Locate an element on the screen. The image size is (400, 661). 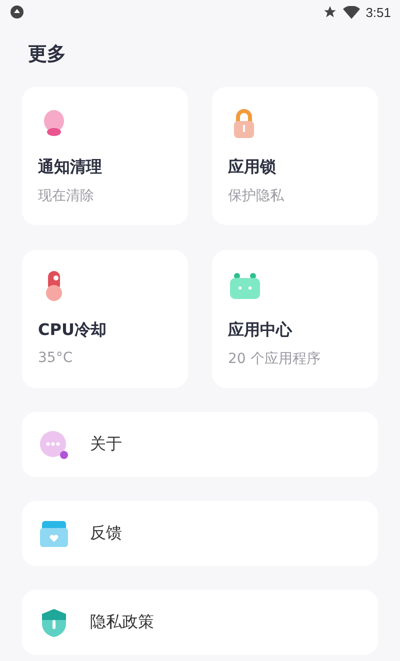
star-icon is located at coordinates (329, 12).